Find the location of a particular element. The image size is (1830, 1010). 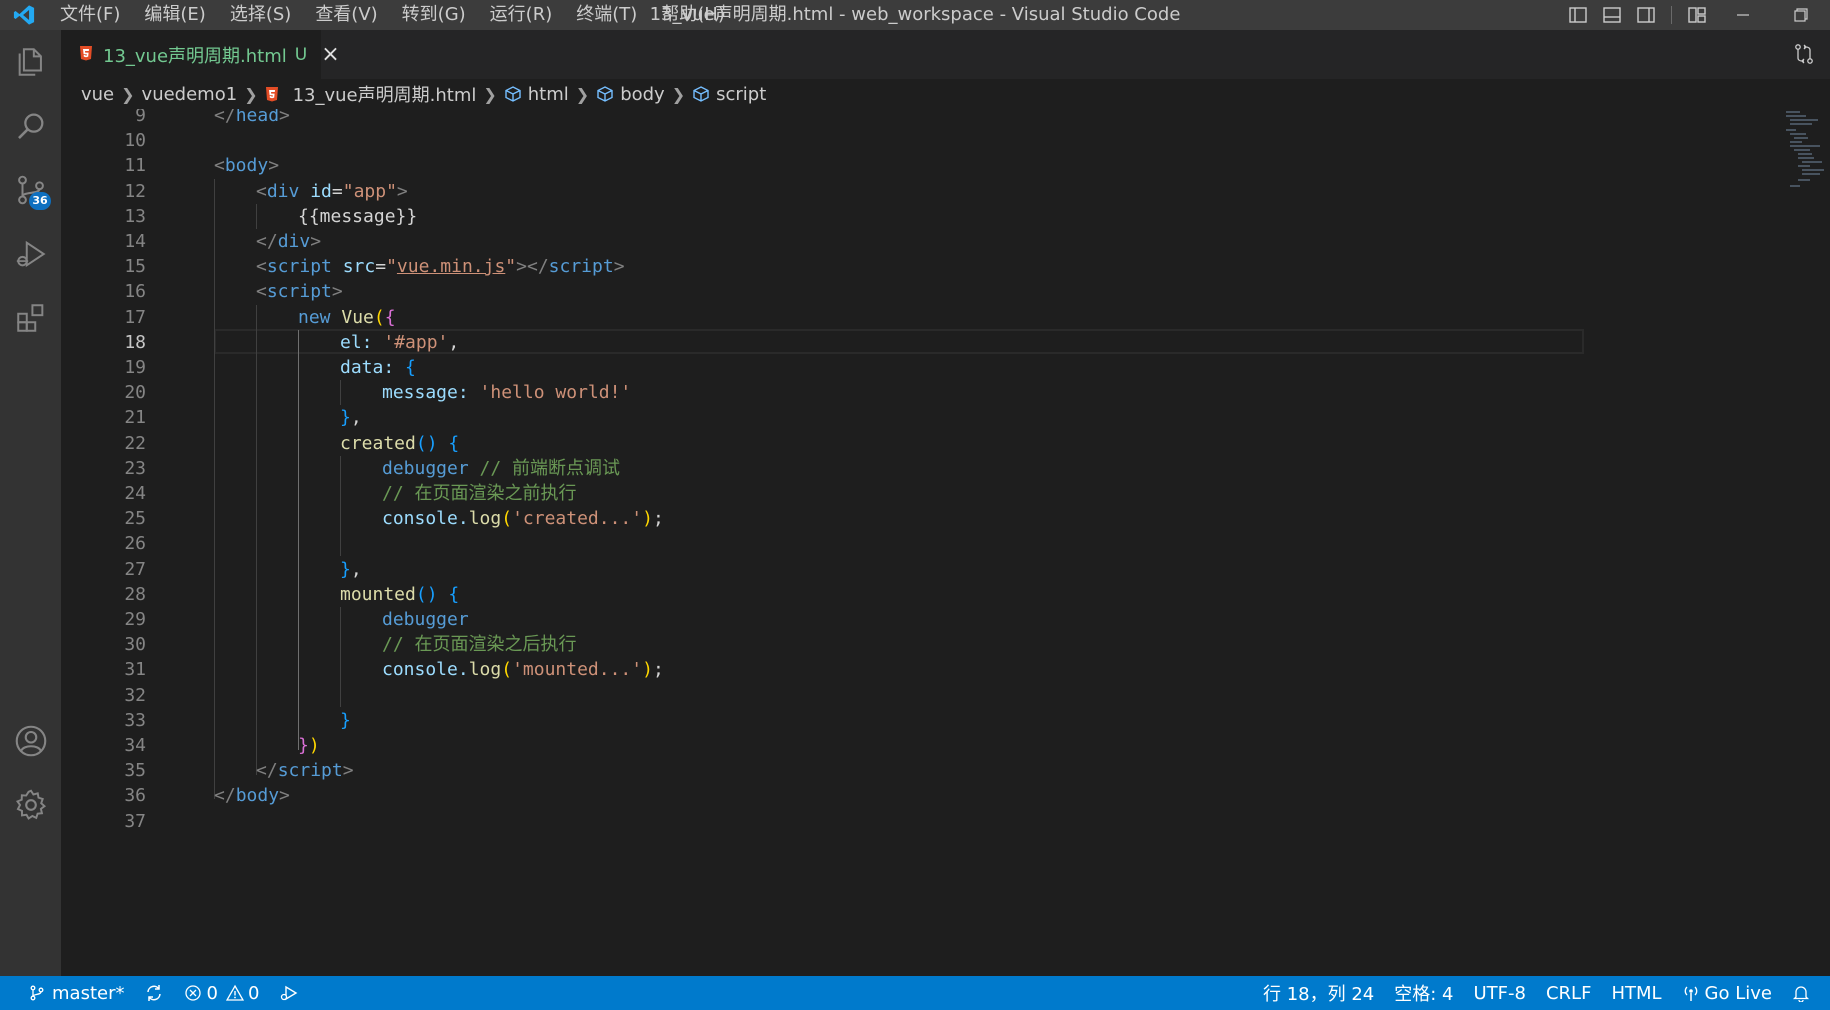

menu-go: 转到(G) is located at coordinates (434, 15).